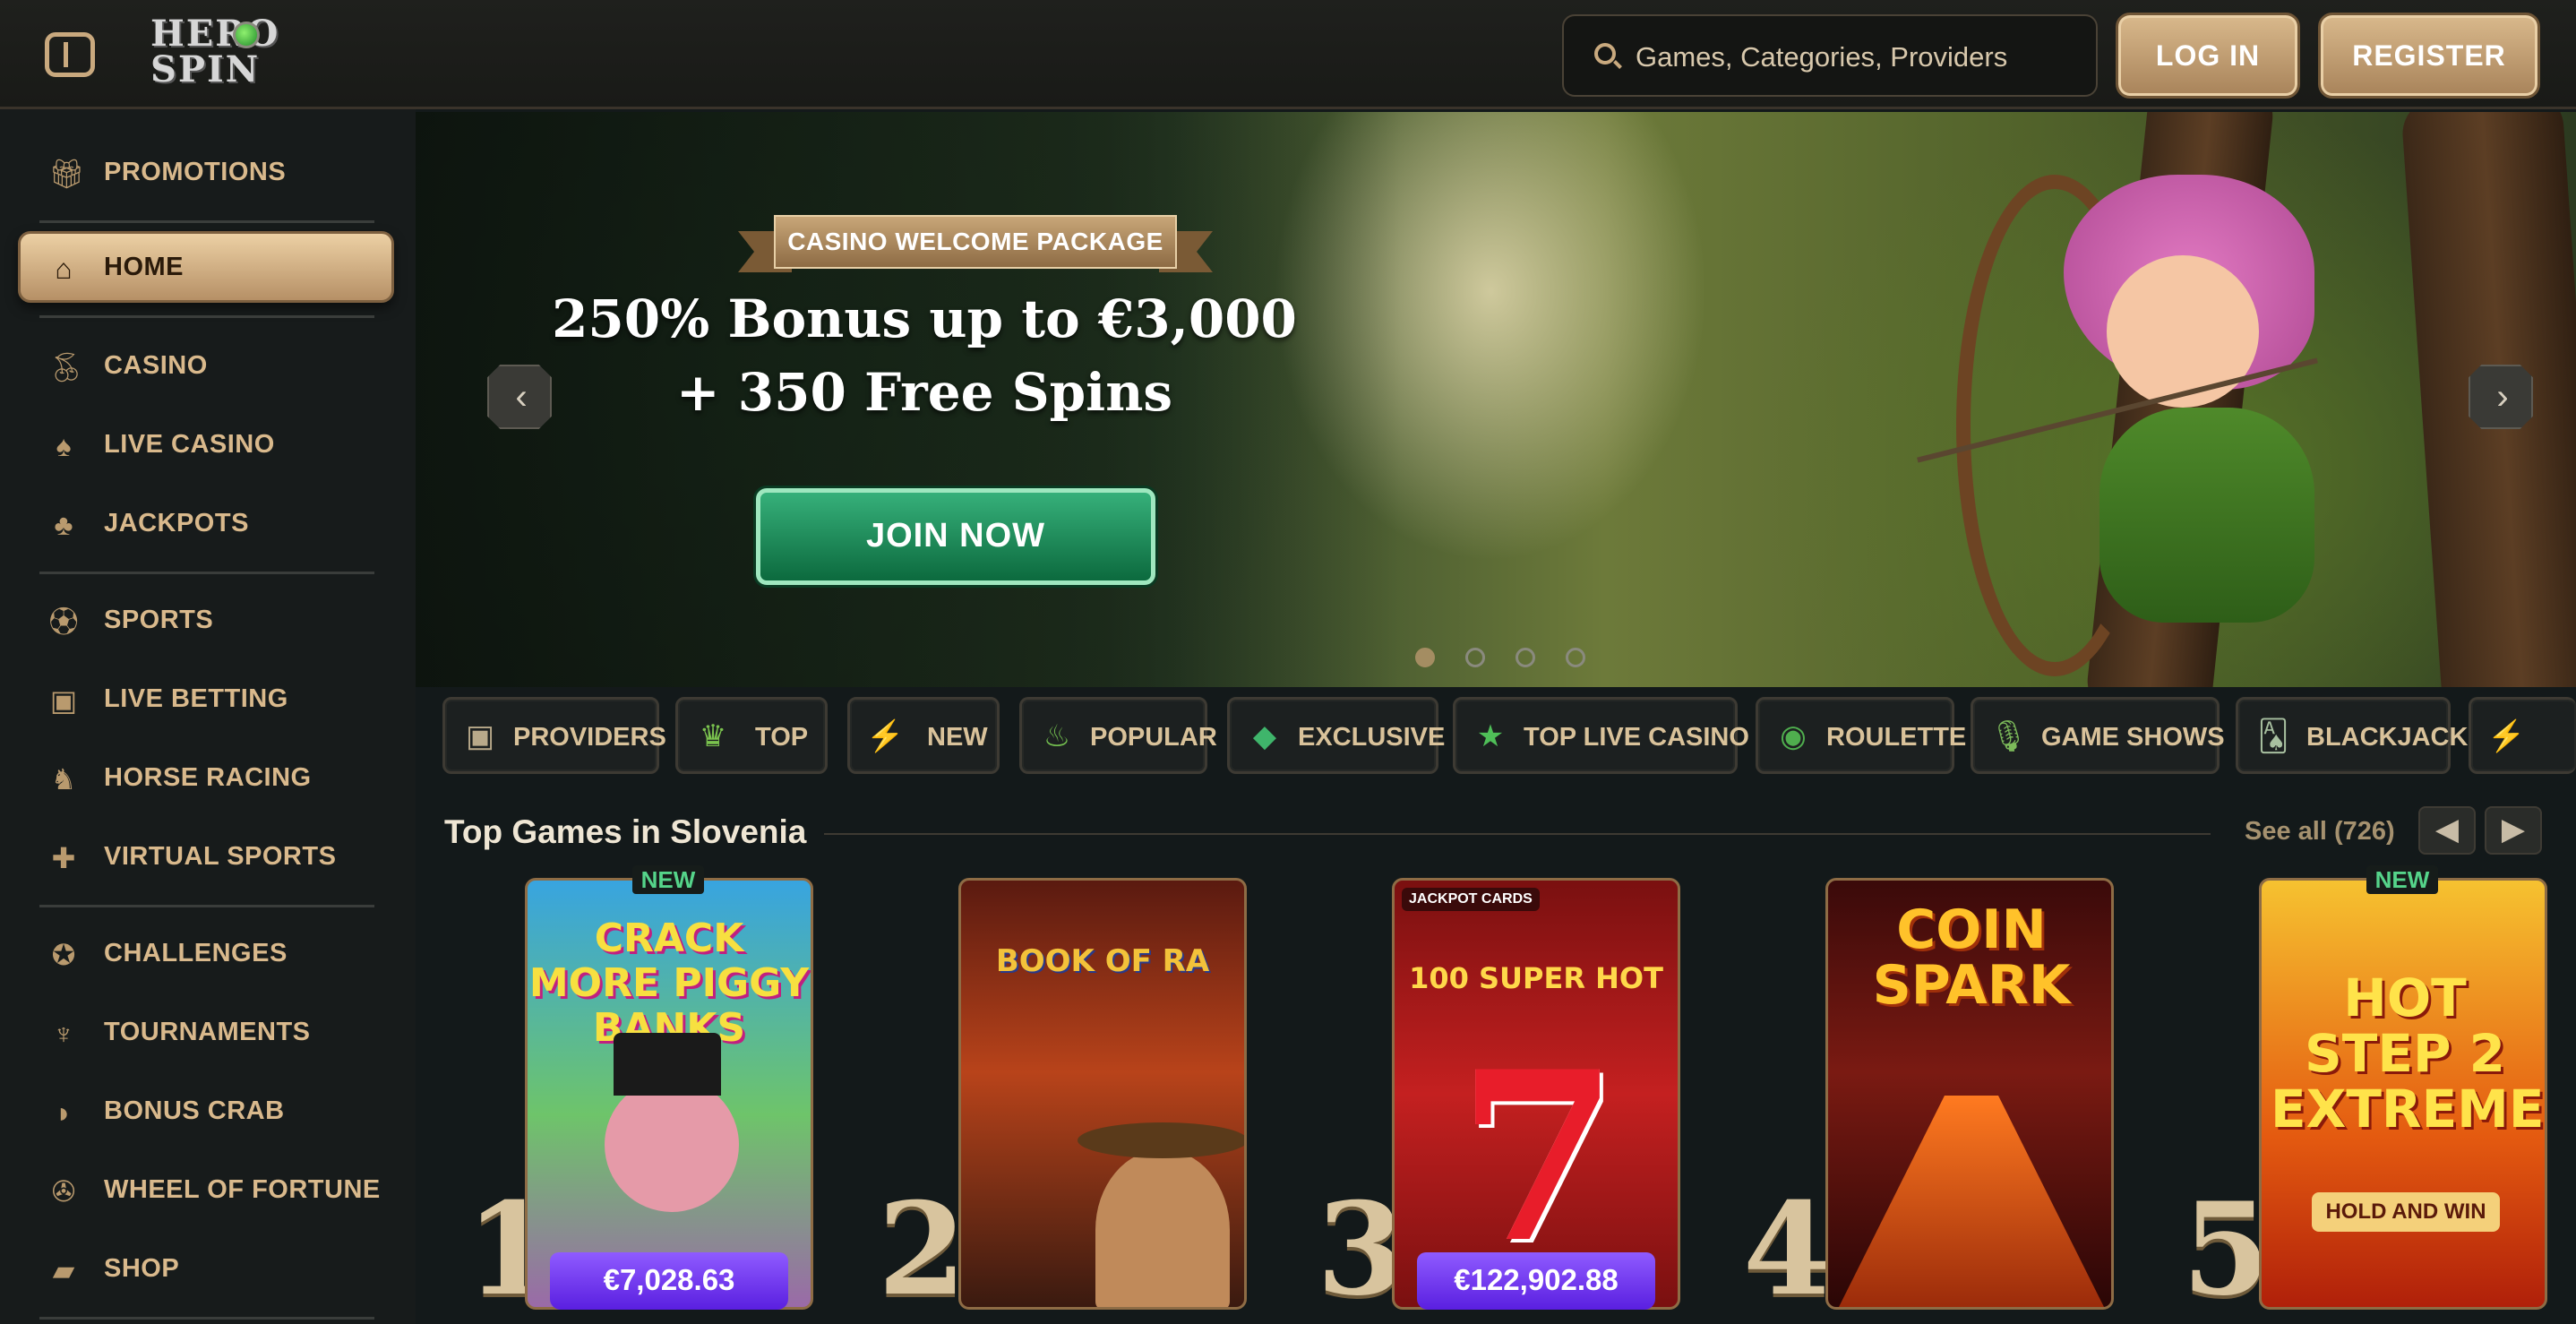 The image size is (2576, 1324). I want to click on category-more: ⚡, so click(2522, 735).